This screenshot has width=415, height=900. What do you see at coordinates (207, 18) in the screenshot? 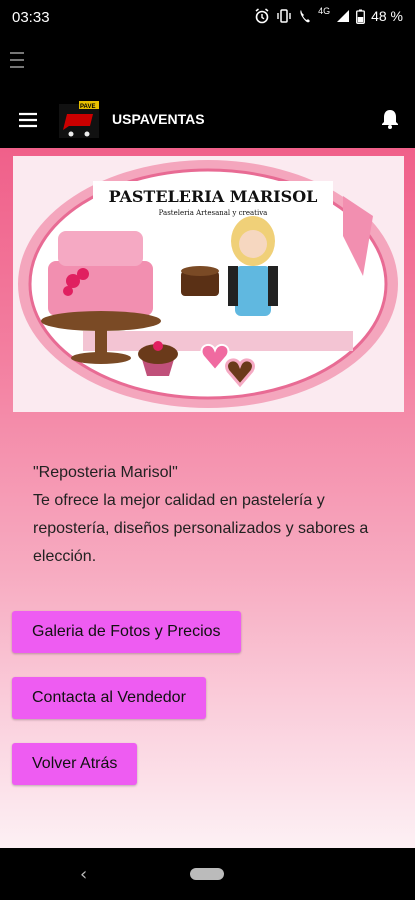
I see `status-bar: 03:33 4G 48 %` at bounding box center [207, 18].